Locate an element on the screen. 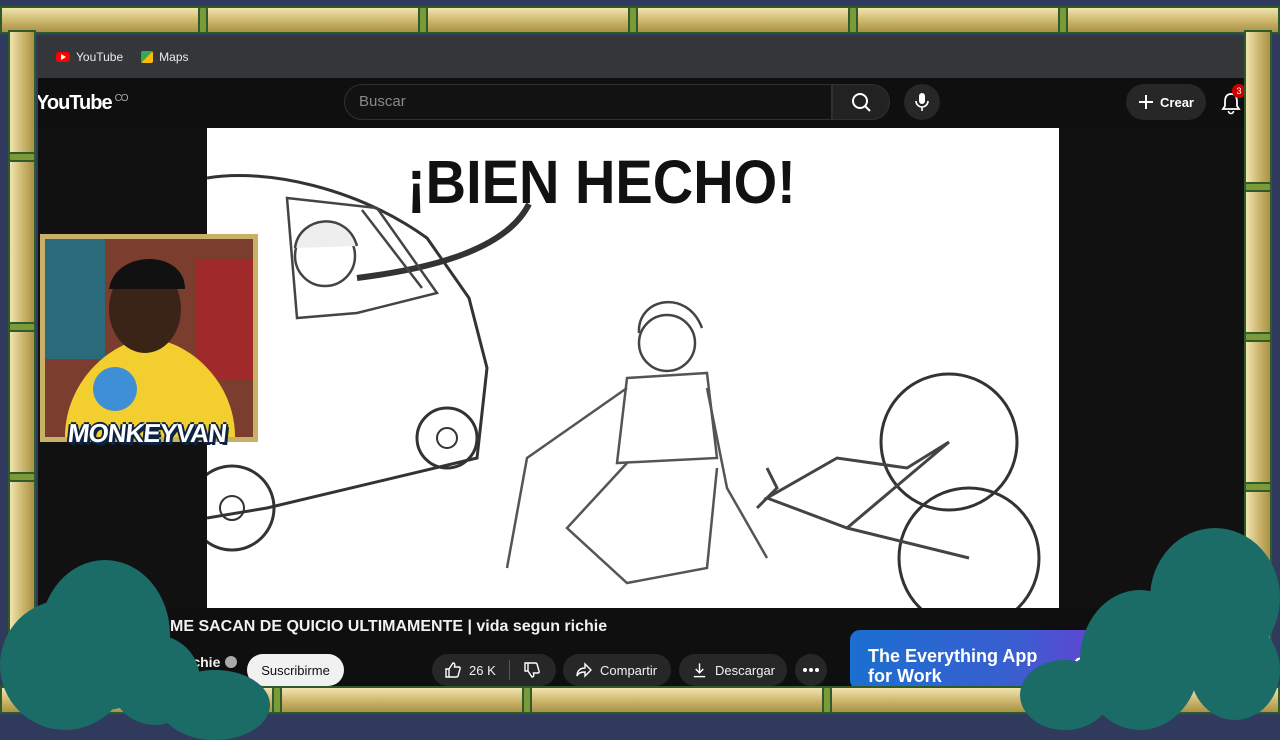 The width and height of the screenshot is (1280, 740). youtube-icon is located at coordinates (63, 57).